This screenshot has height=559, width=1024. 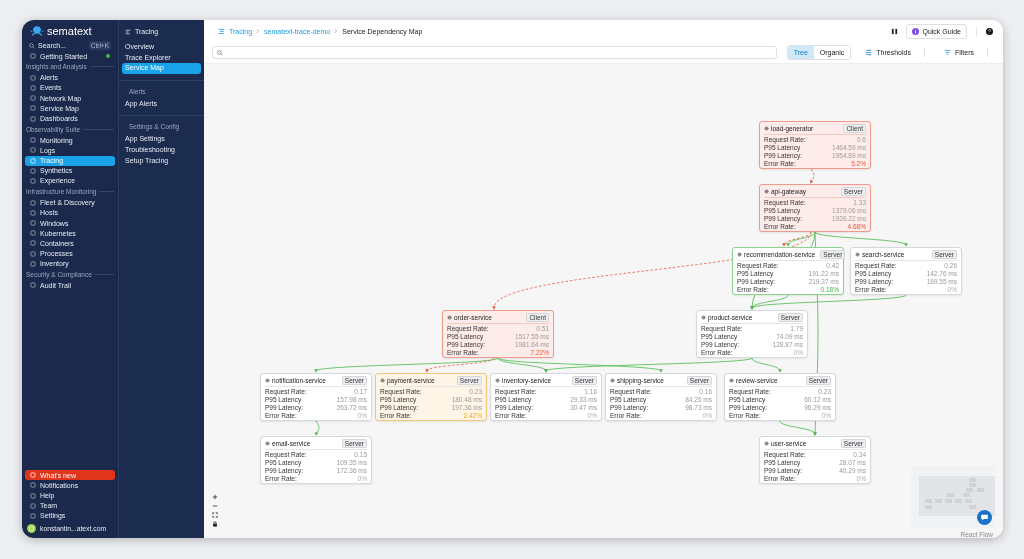 I want to click on chat-button, so click(x=984, y=517).